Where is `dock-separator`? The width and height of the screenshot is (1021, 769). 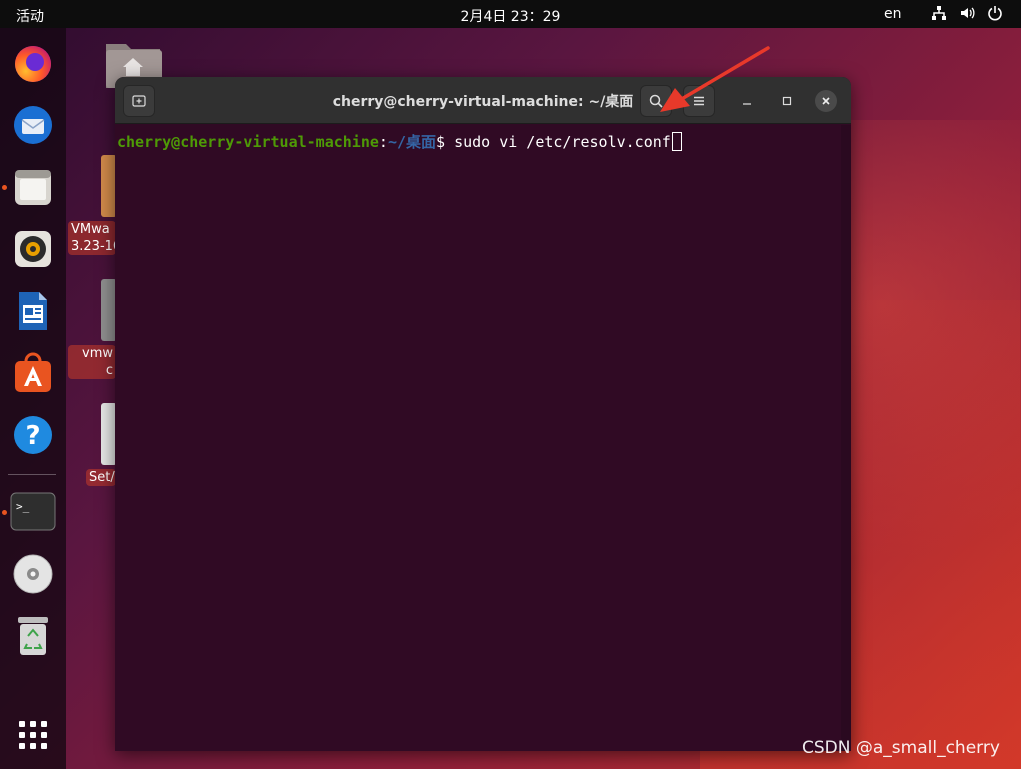 dock-separator is located at coordinates (32, 474).